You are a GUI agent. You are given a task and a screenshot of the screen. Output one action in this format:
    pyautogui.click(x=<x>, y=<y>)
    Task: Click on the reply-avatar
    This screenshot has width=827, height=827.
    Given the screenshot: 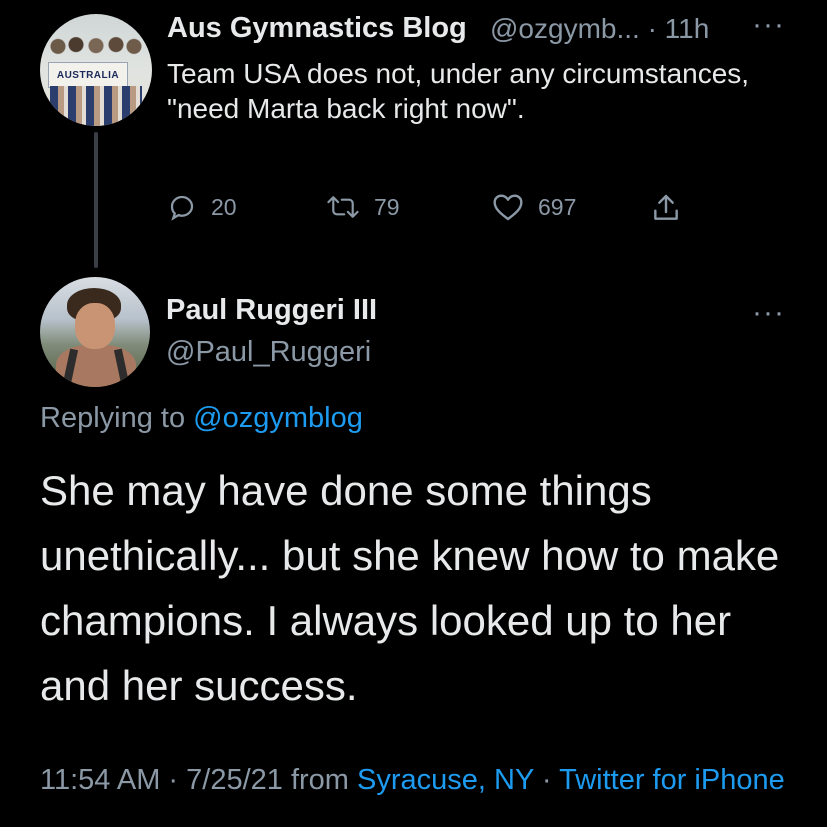 What is the action you would take?
    pyautogui.click(x=95, y=332)
    